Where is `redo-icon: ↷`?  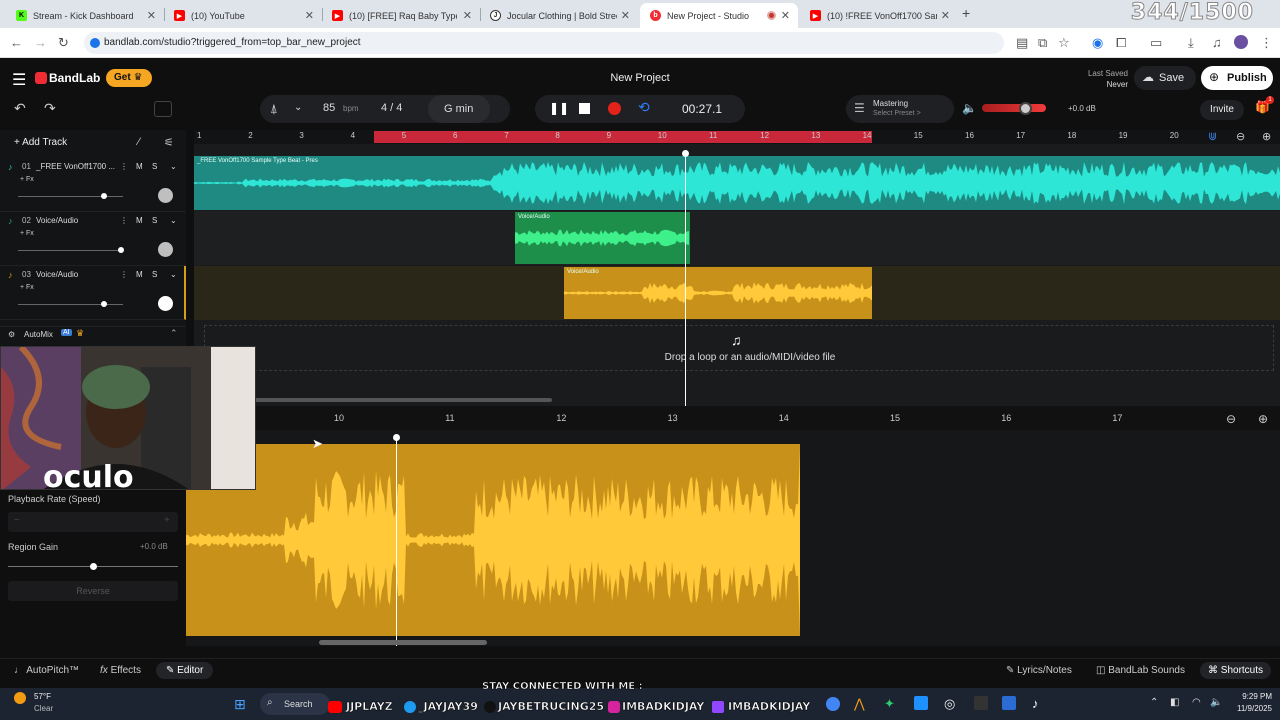 redo-icon: ↷ is located at coordinates (50, 108).